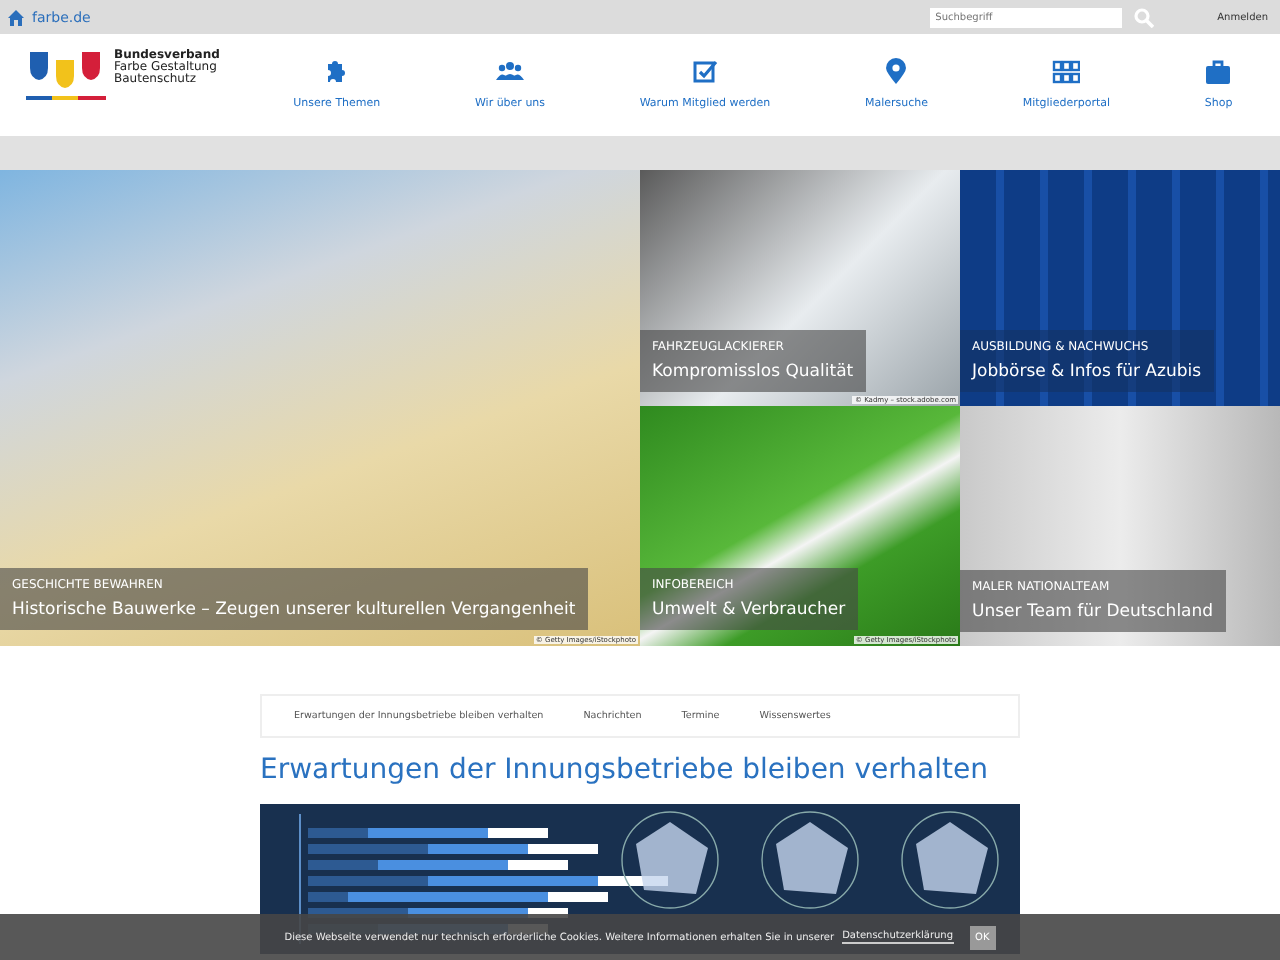 The width and height of the screenshot is (1280, 960). I want to click on briefcase-icon, so click(1218, 72).